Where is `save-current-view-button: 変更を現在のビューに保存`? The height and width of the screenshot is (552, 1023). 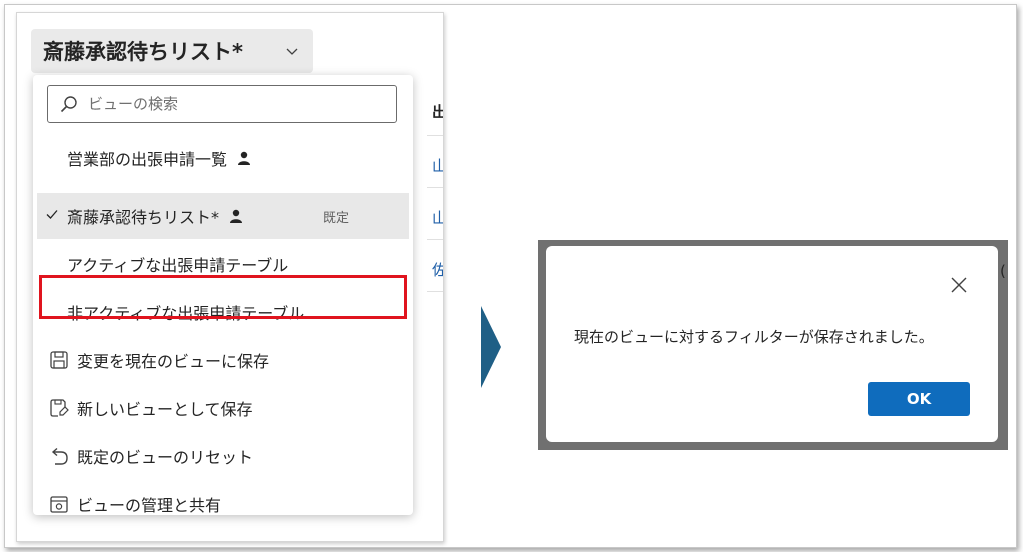
save-current-view-button: 変更を現在のビューに保存 is located at coordinates (223, 360).